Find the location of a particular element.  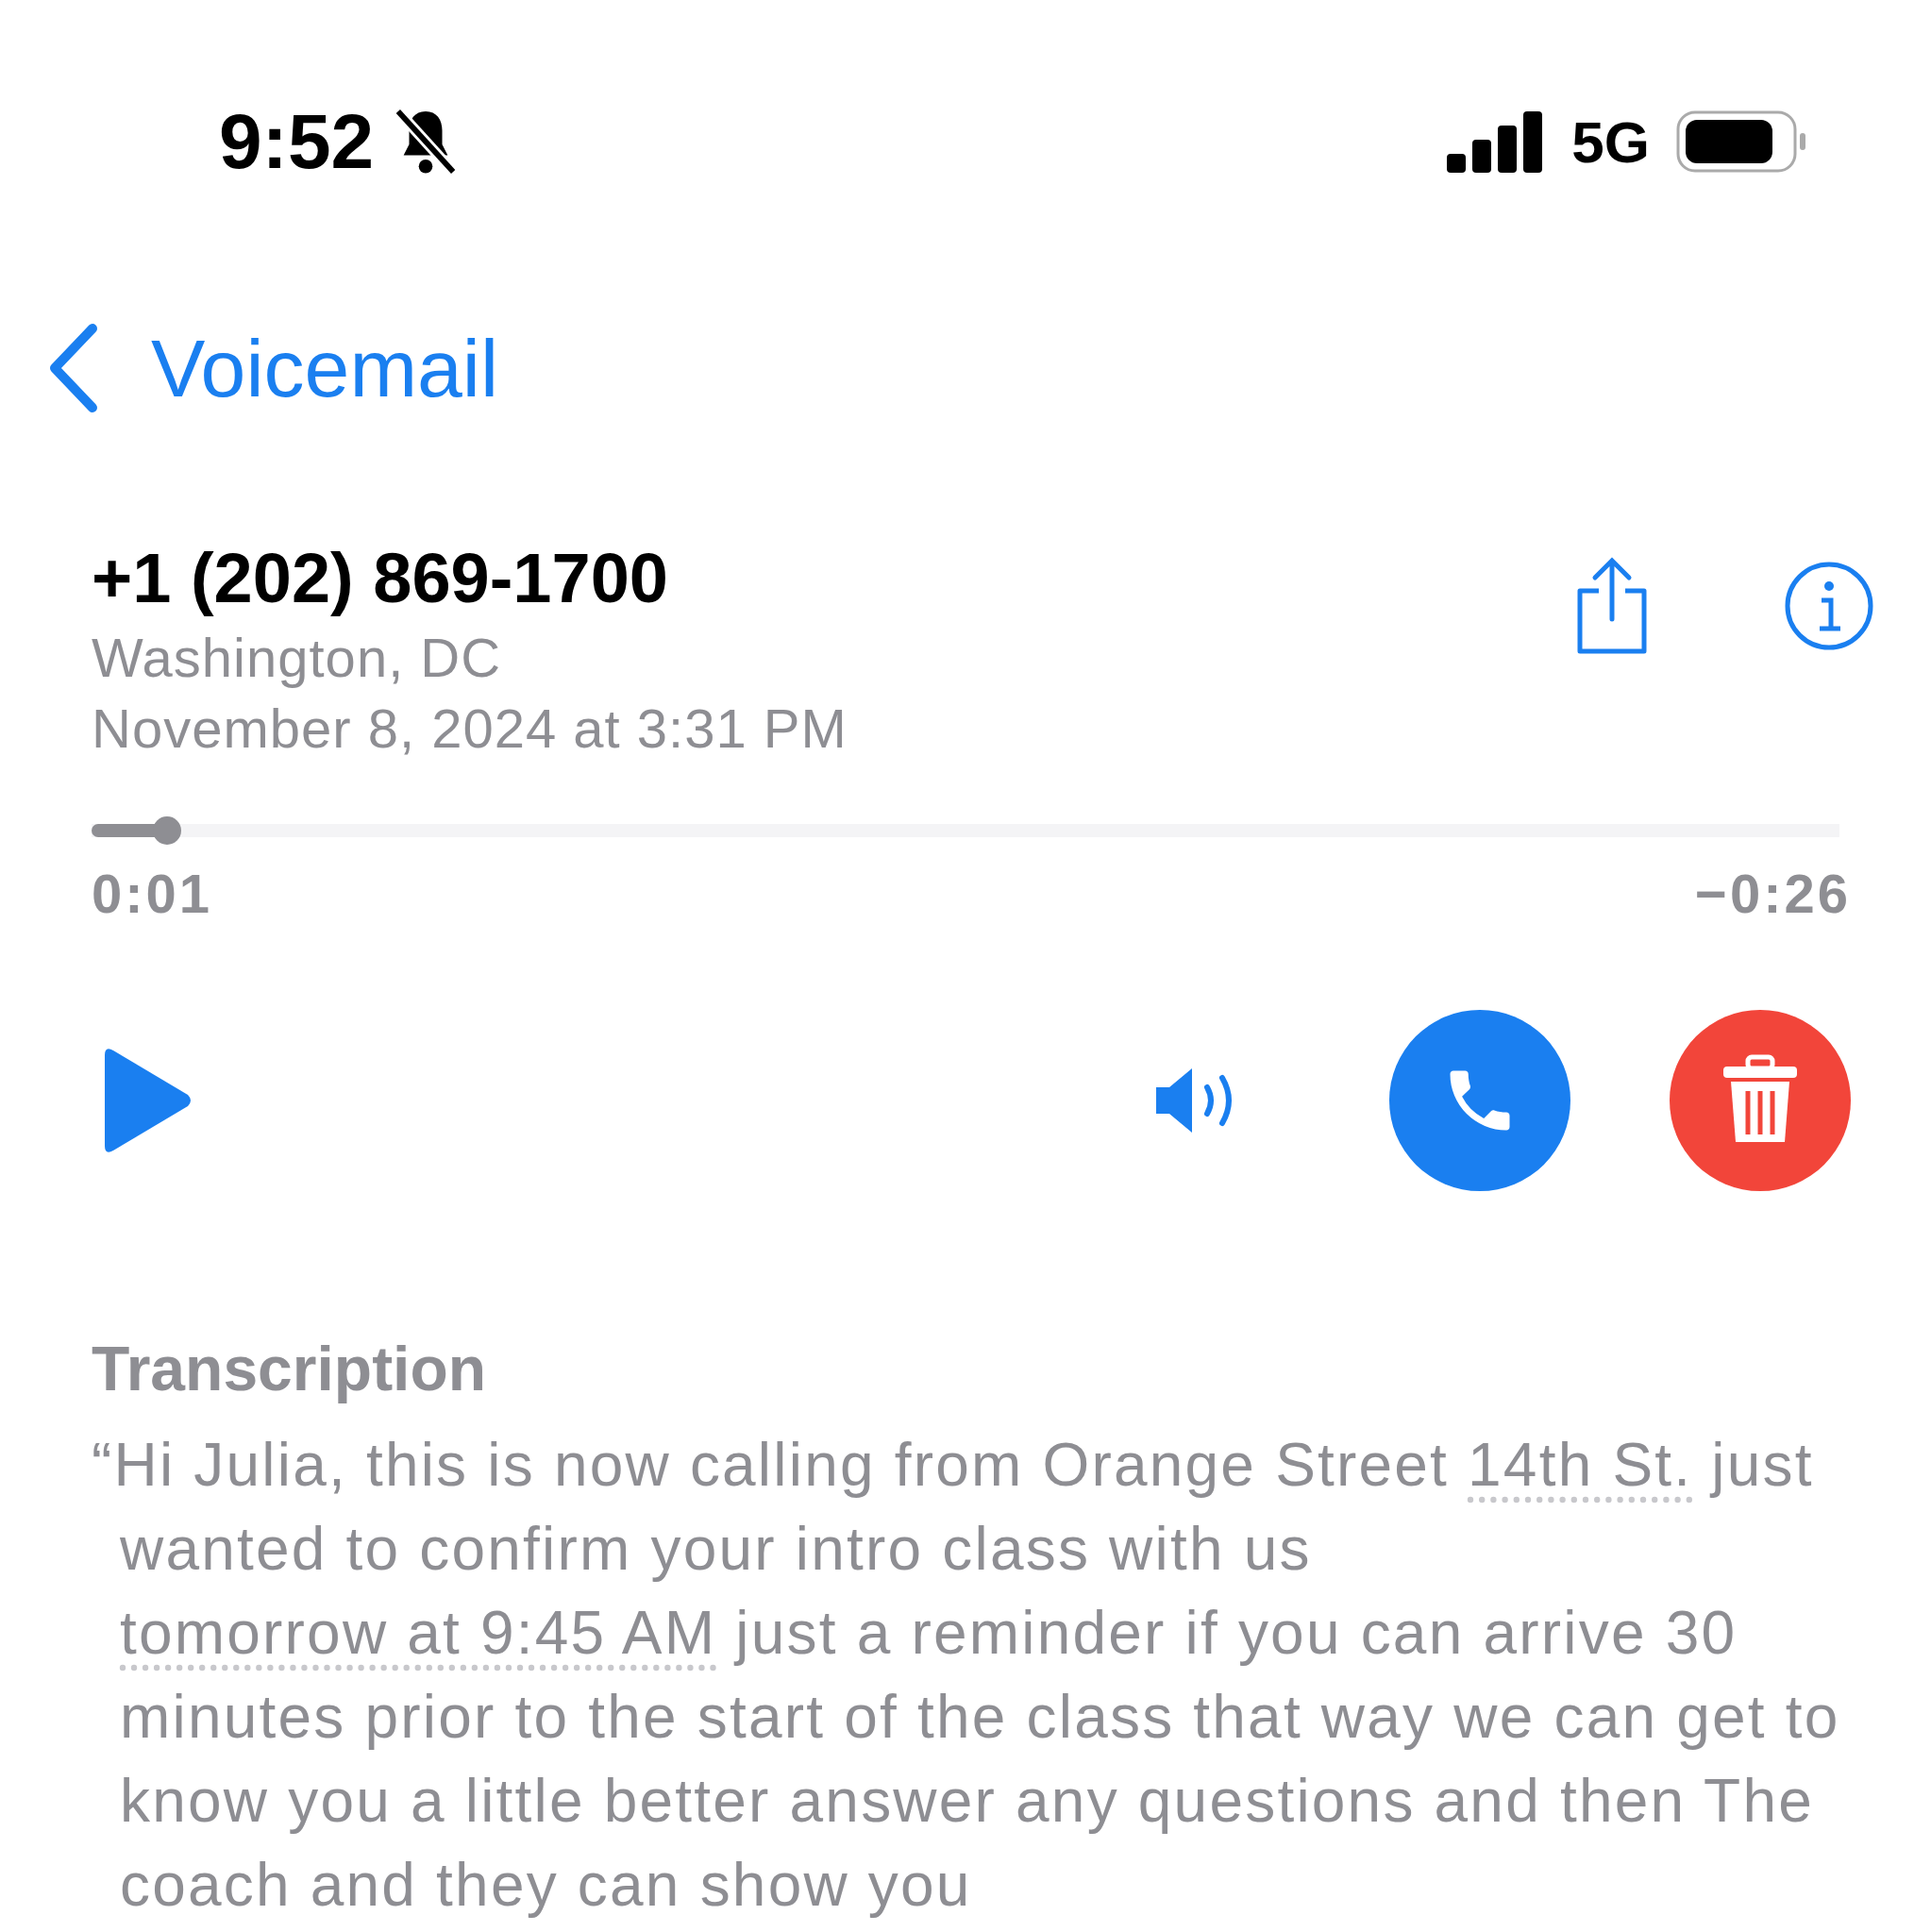

back-button: Voicemail is located at coordinates (272, 368).